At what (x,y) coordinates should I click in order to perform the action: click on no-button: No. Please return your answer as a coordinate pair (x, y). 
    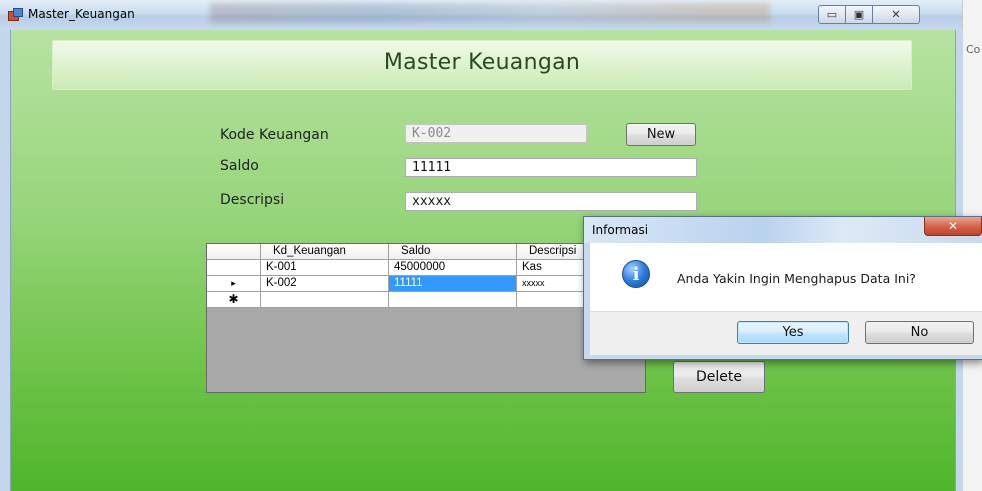
    Looking at the image, I should click on (919, 332).